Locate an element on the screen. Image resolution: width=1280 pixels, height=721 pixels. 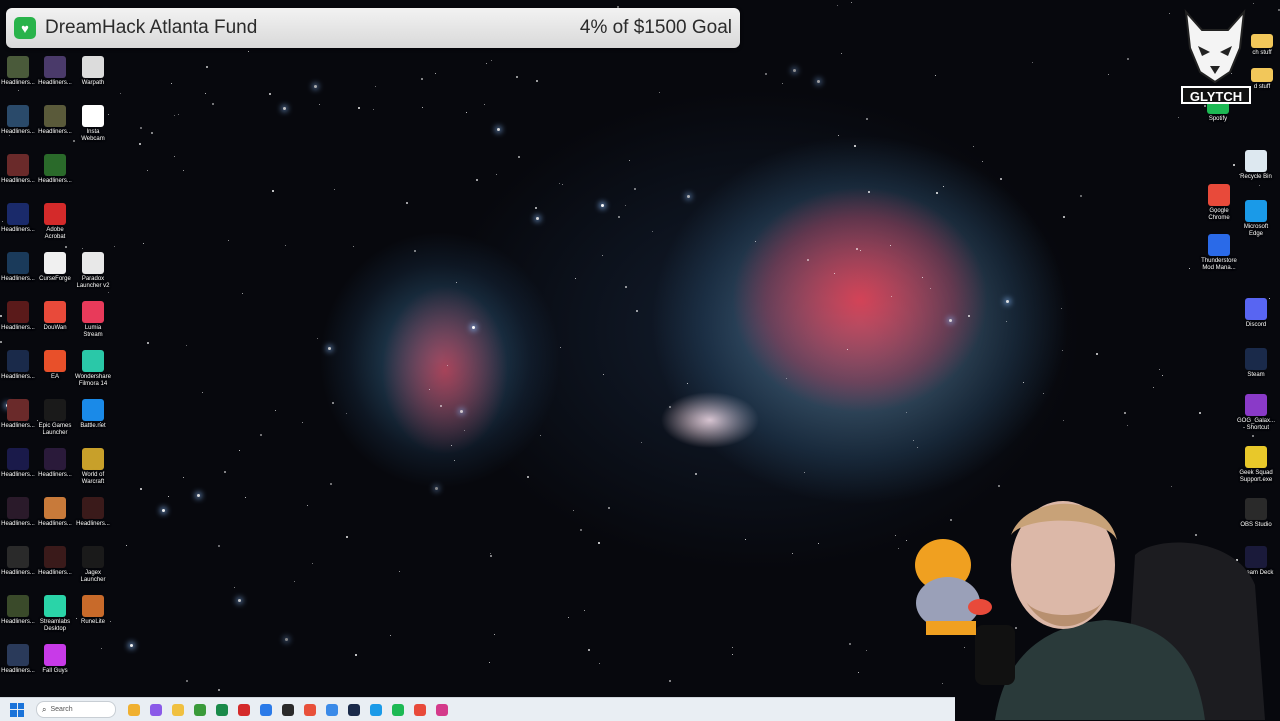
excel-icon is located at coordinates (222, 709).